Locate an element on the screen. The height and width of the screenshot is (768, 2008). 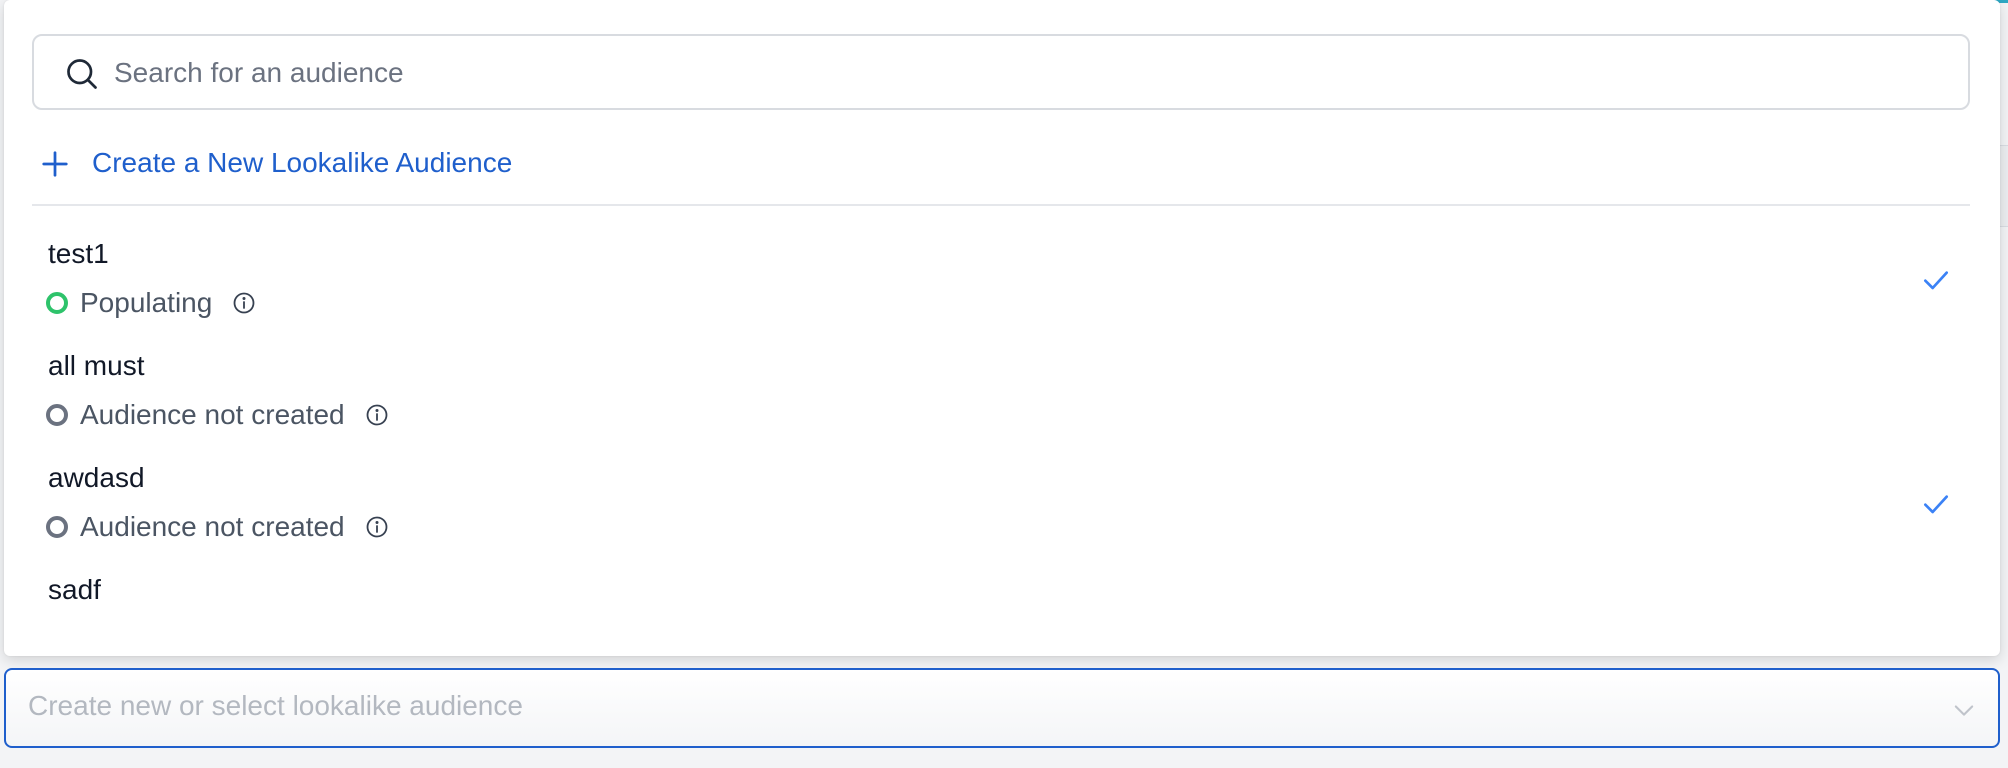
audience-option: all must Audience not created is located at coordinates (1001, 378).